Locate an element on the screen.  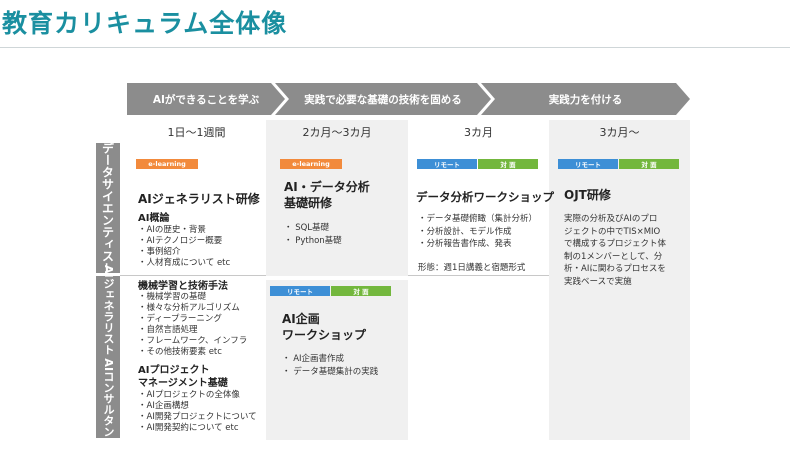
list-item: ・分析設計、モデル作成 is located at coordinates (465, 231).